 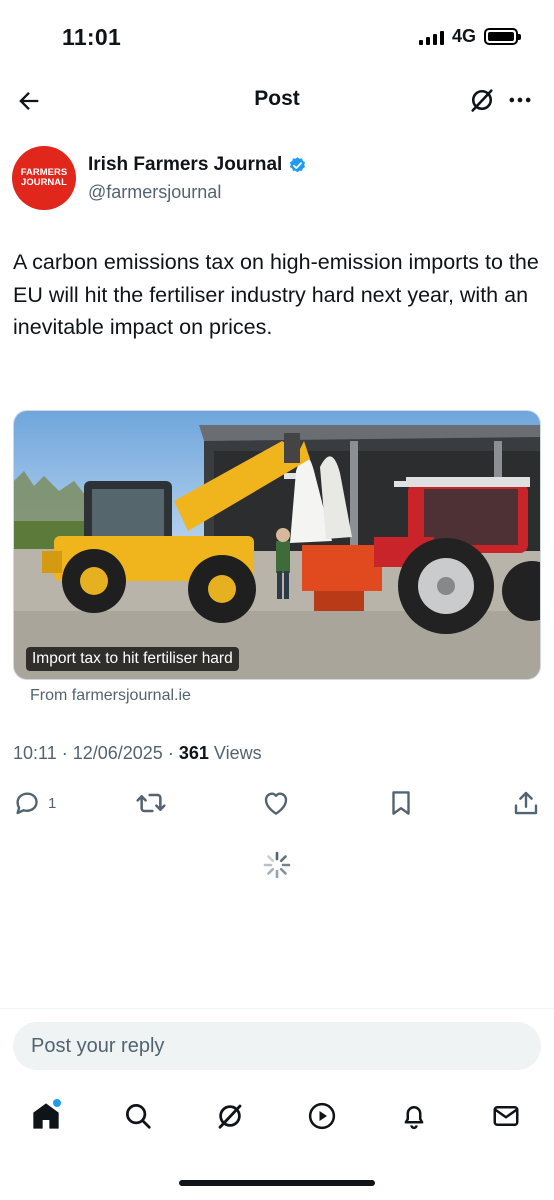 I want to click on signal-icon, so click(x=431, y=37).